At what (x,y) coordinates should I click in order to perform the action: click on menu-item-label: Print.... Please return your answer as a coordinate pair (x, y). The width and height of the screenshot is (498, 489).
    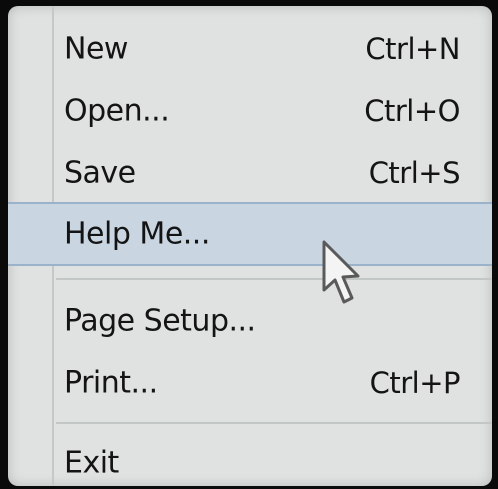
    Looking at the image, I should click on (111, 383).